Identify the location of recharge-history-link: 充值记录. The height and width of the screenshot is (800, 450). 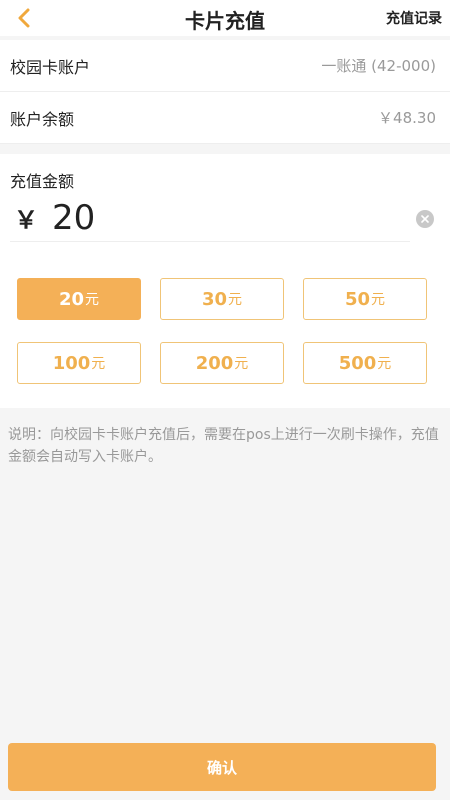
(414, 18).